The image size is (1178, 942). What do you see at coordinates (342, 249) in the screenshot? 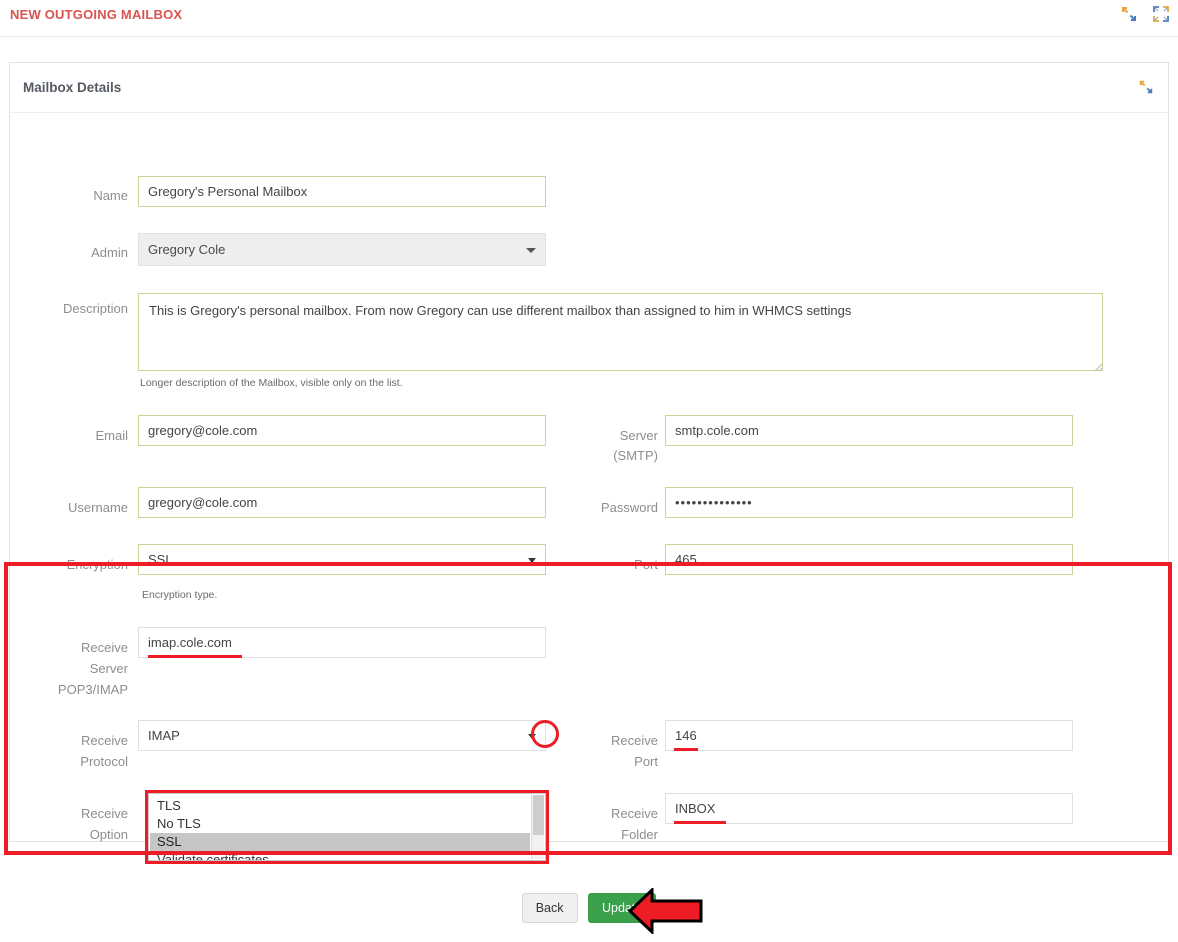
I see `admin-select: Gregory Cole` at bounding box center [342, 249].